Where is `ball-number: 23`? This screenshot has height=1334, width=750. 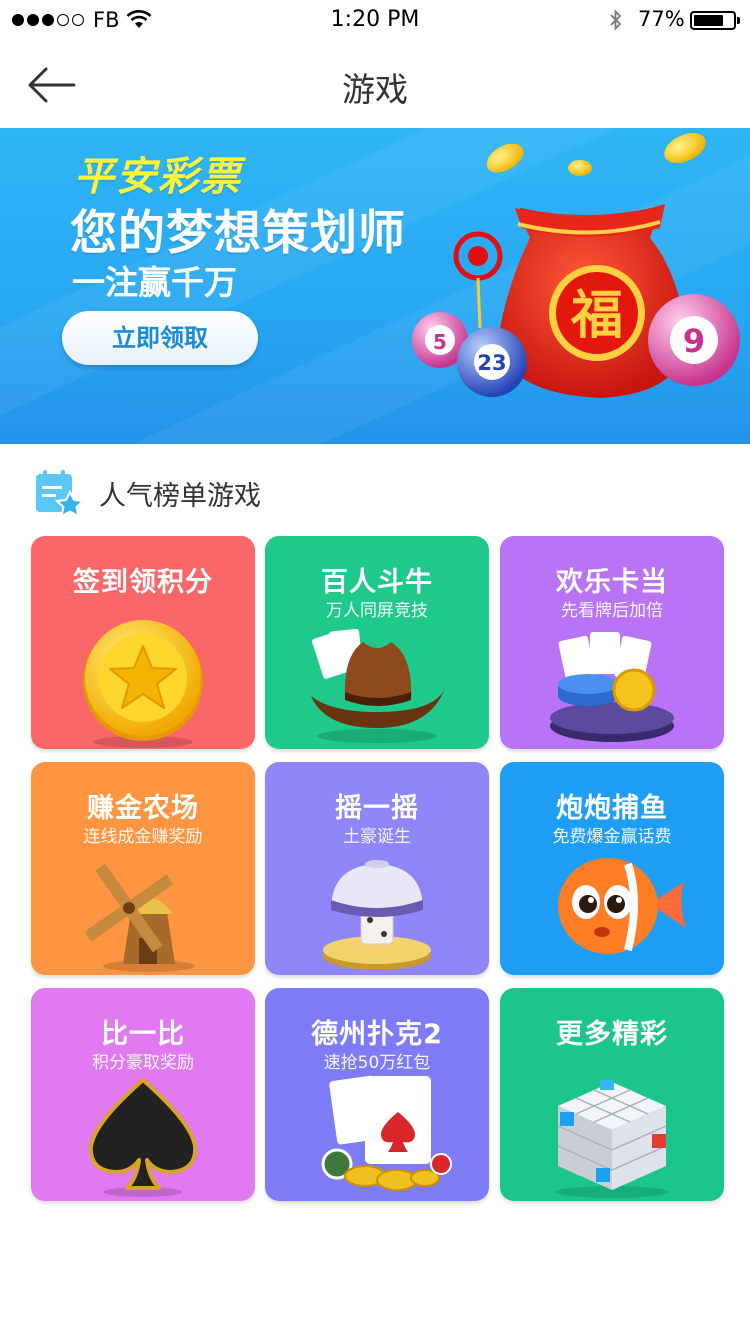 ball-number: 23 is located at coordinates (491, 363).